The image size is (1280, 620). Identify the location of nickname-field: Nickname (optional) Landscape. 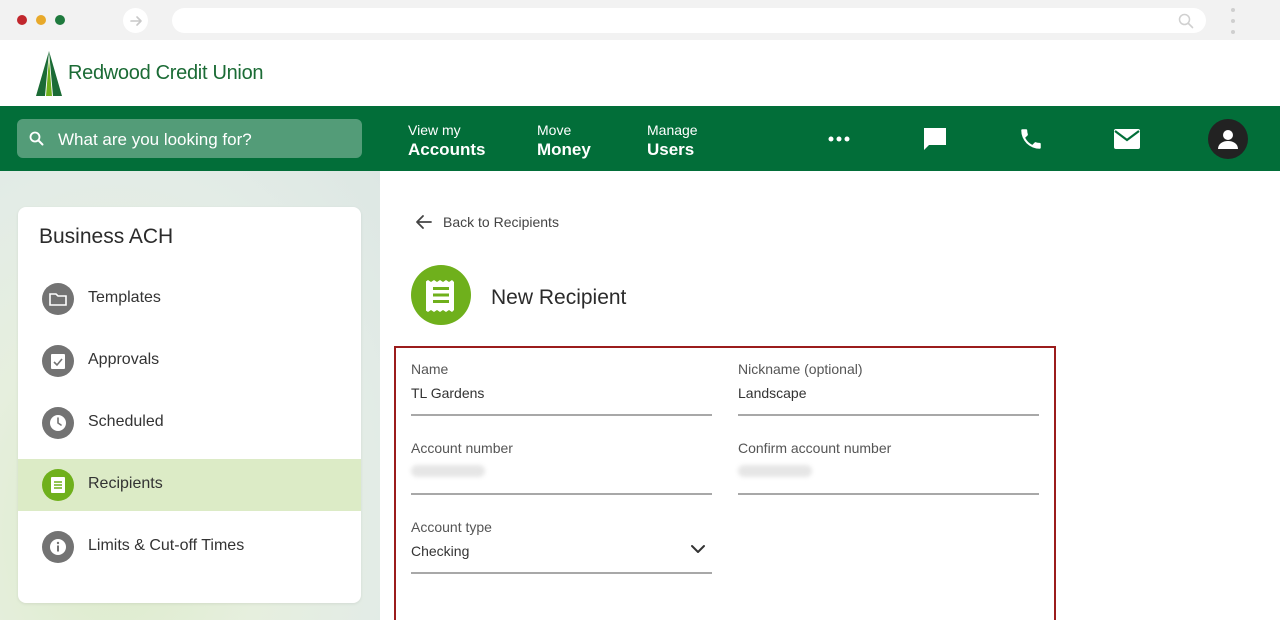
(888, 381).